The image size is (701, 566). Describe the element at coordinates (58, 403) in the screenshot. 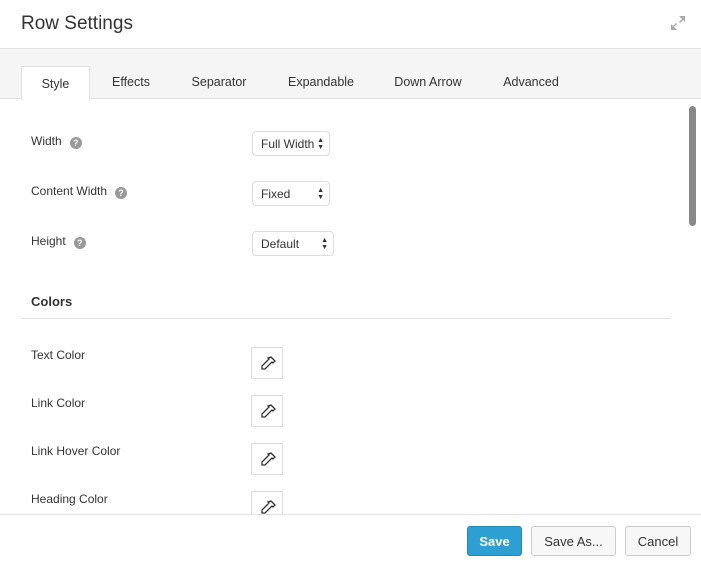

I see `link-color-label: Link Color` at that location.